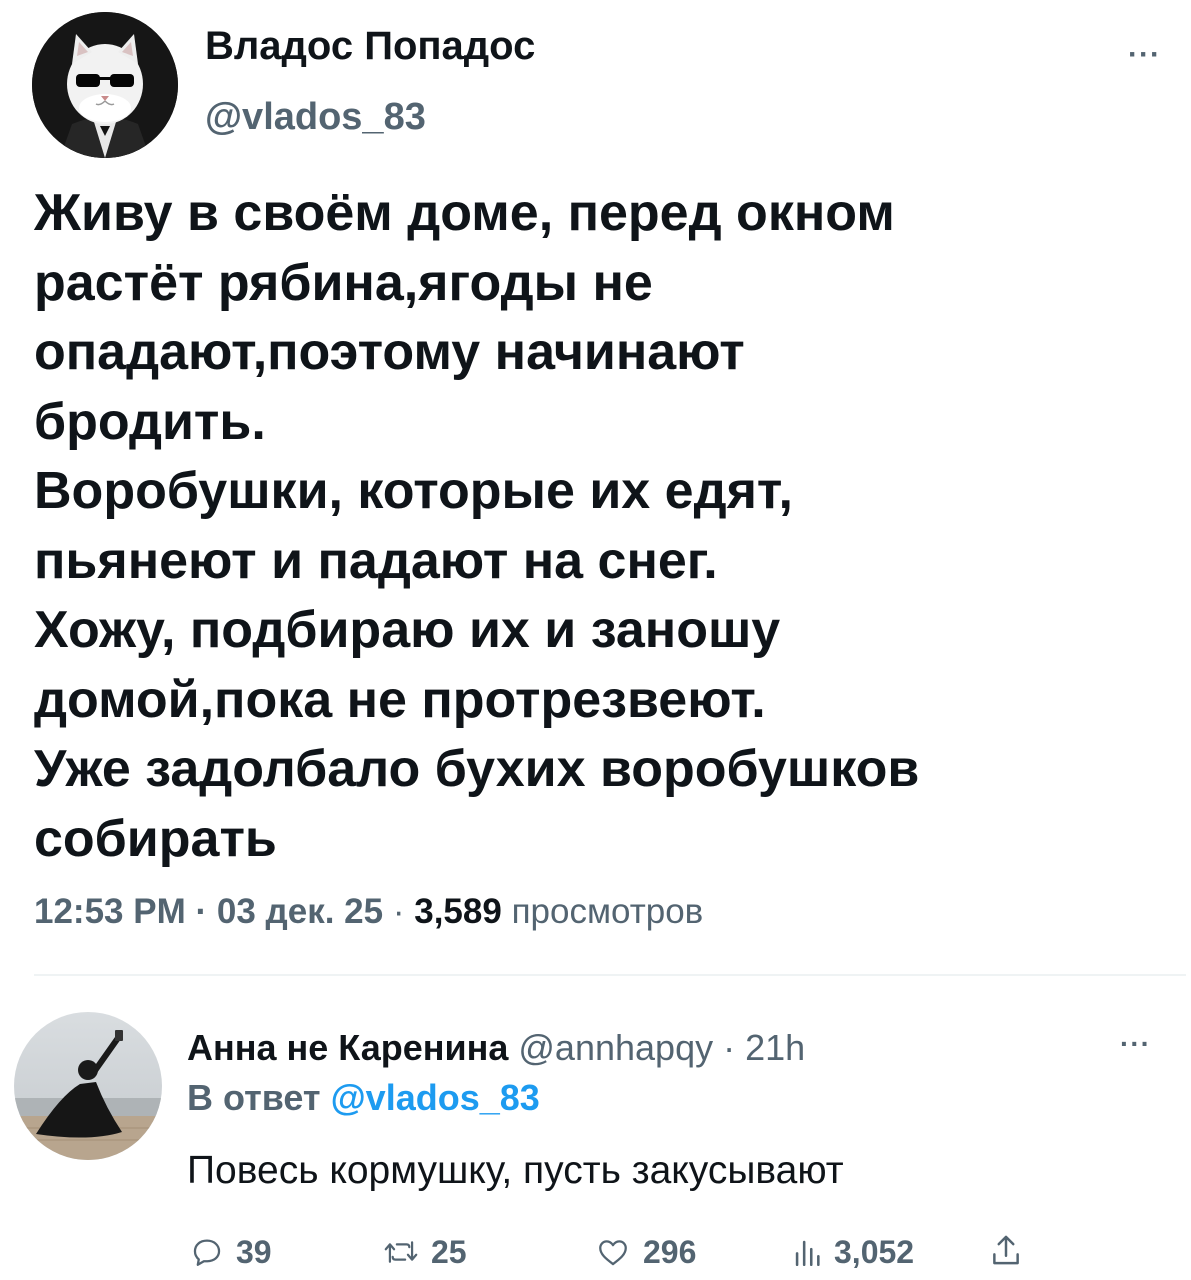 This screenshot has width=1191, height=1280. What do you see at coordinates (150, 421) in the screenshot?
I see `tweet-text-line: бродить.` at bounding box center [150, 421].